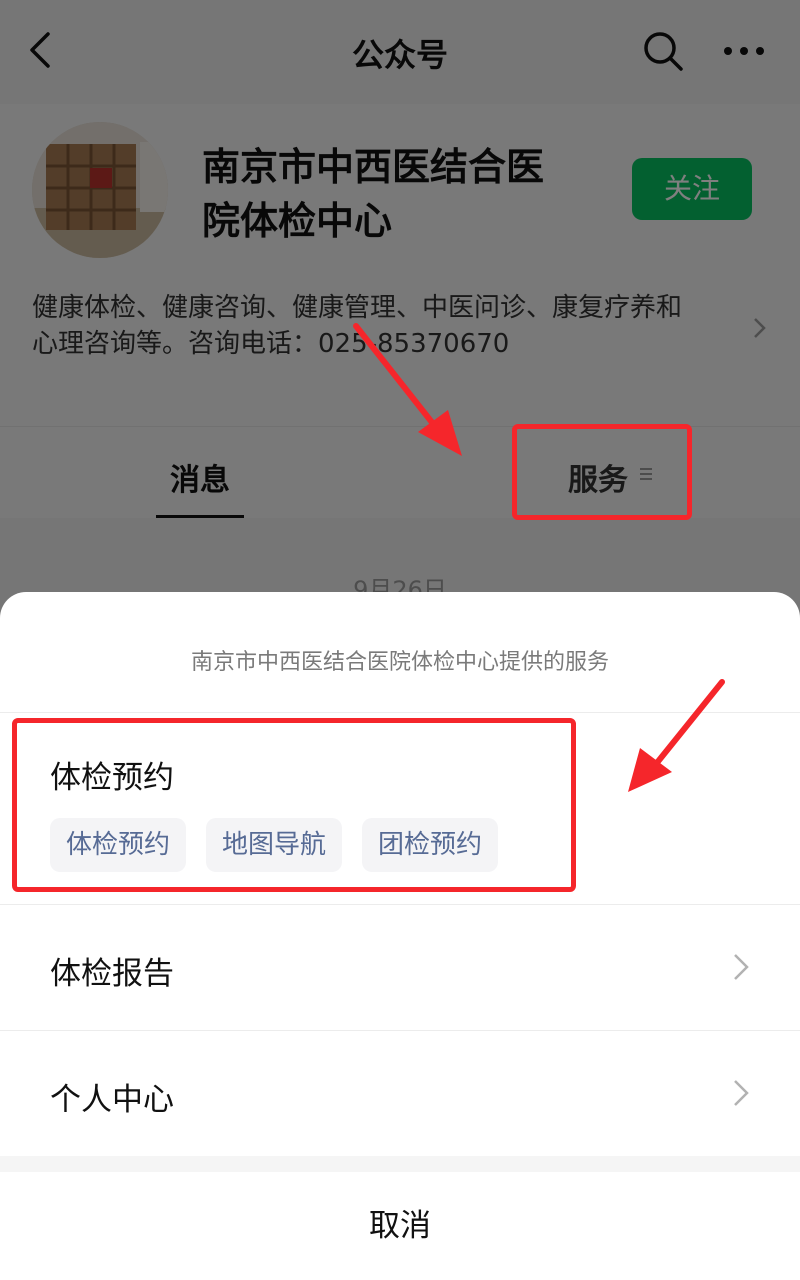 This screenshot has width=800, height=1280. I want to click on row-label: 体检报告, so click(112, 974).